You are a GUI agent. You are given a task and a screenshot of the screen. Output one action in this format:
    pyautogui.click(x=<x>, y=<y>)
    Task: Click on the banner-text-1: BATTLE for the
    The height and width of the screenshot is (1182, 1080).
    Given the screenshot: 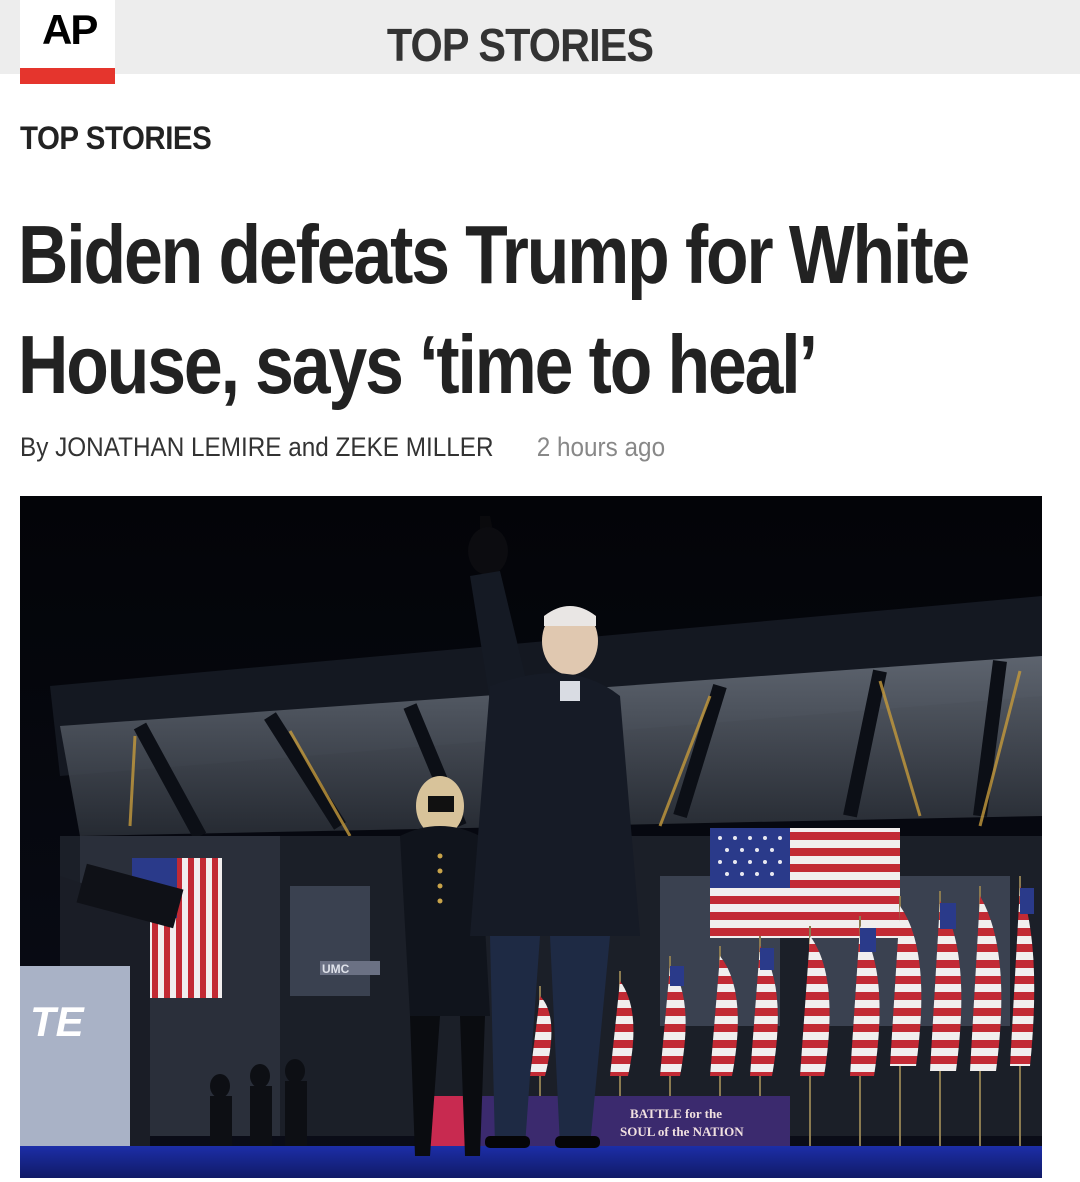 What is the action you would take?
    pyautogui.click(x=676, y=1113)
    